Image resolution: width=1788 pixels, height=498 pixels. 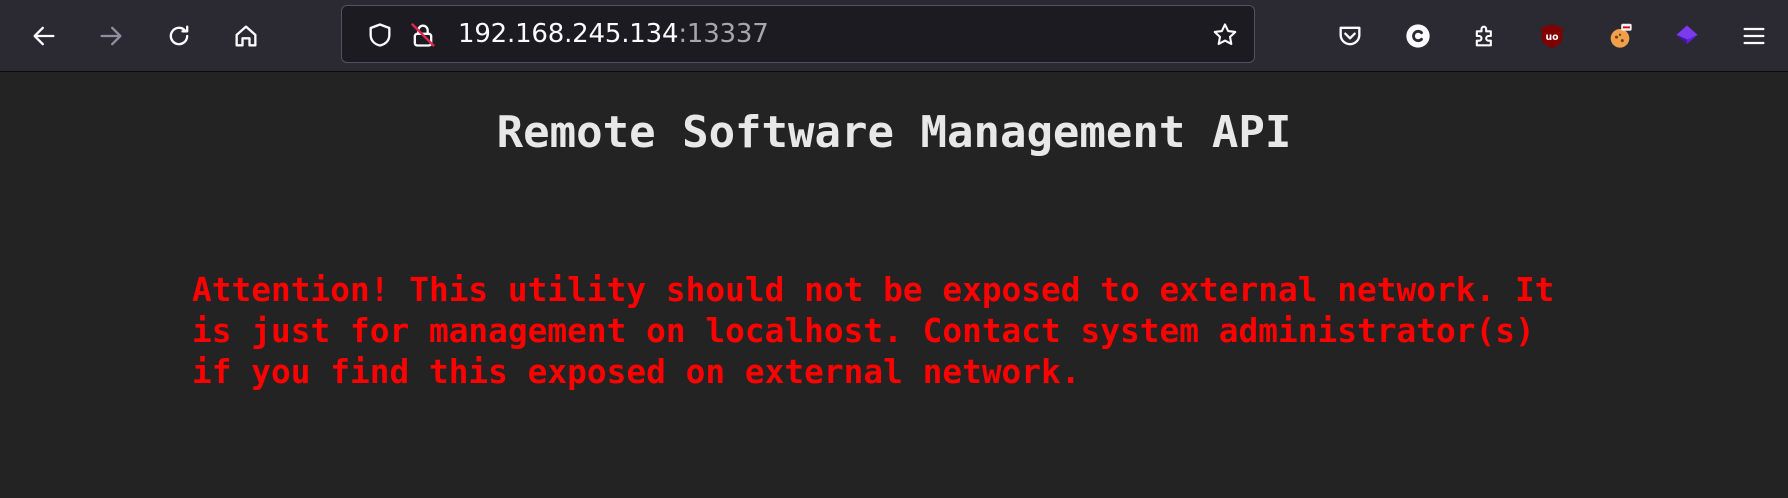 I want to click on shield-icon, so click(x=380, y=35).